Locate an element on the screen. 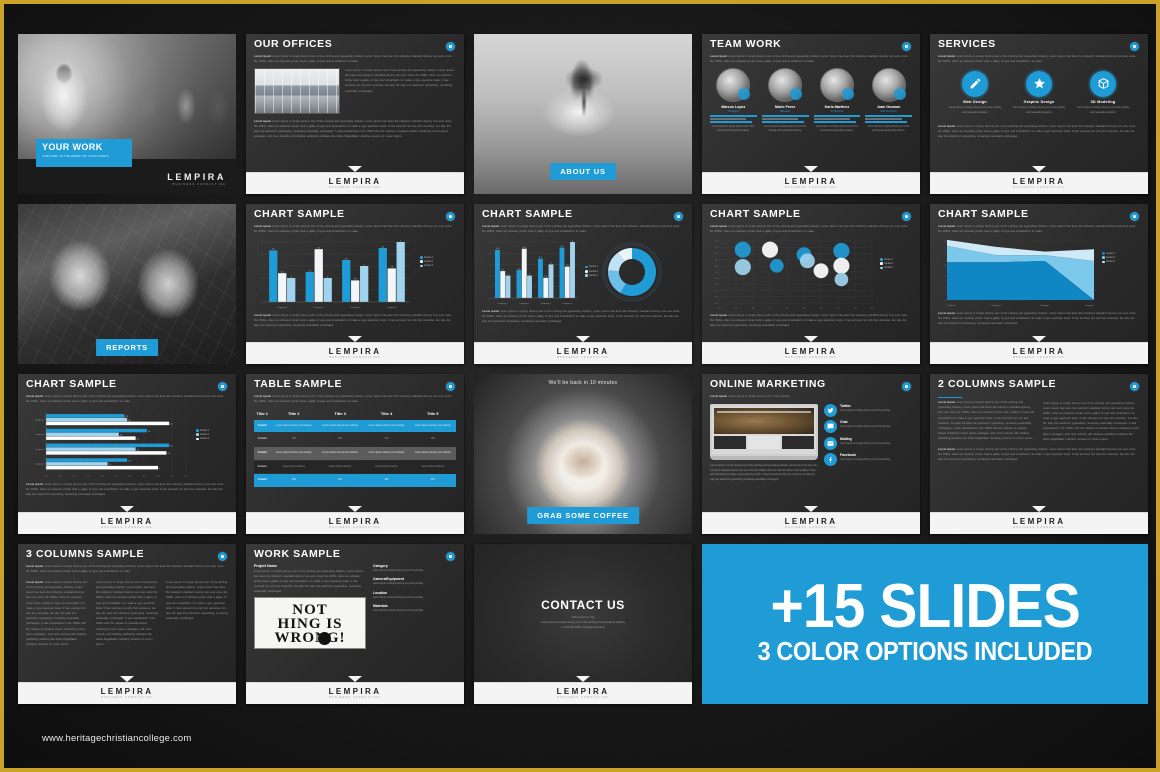 This screenshot has height=772, width=1160. member-role: Manager is located at coordinates (785, 111).